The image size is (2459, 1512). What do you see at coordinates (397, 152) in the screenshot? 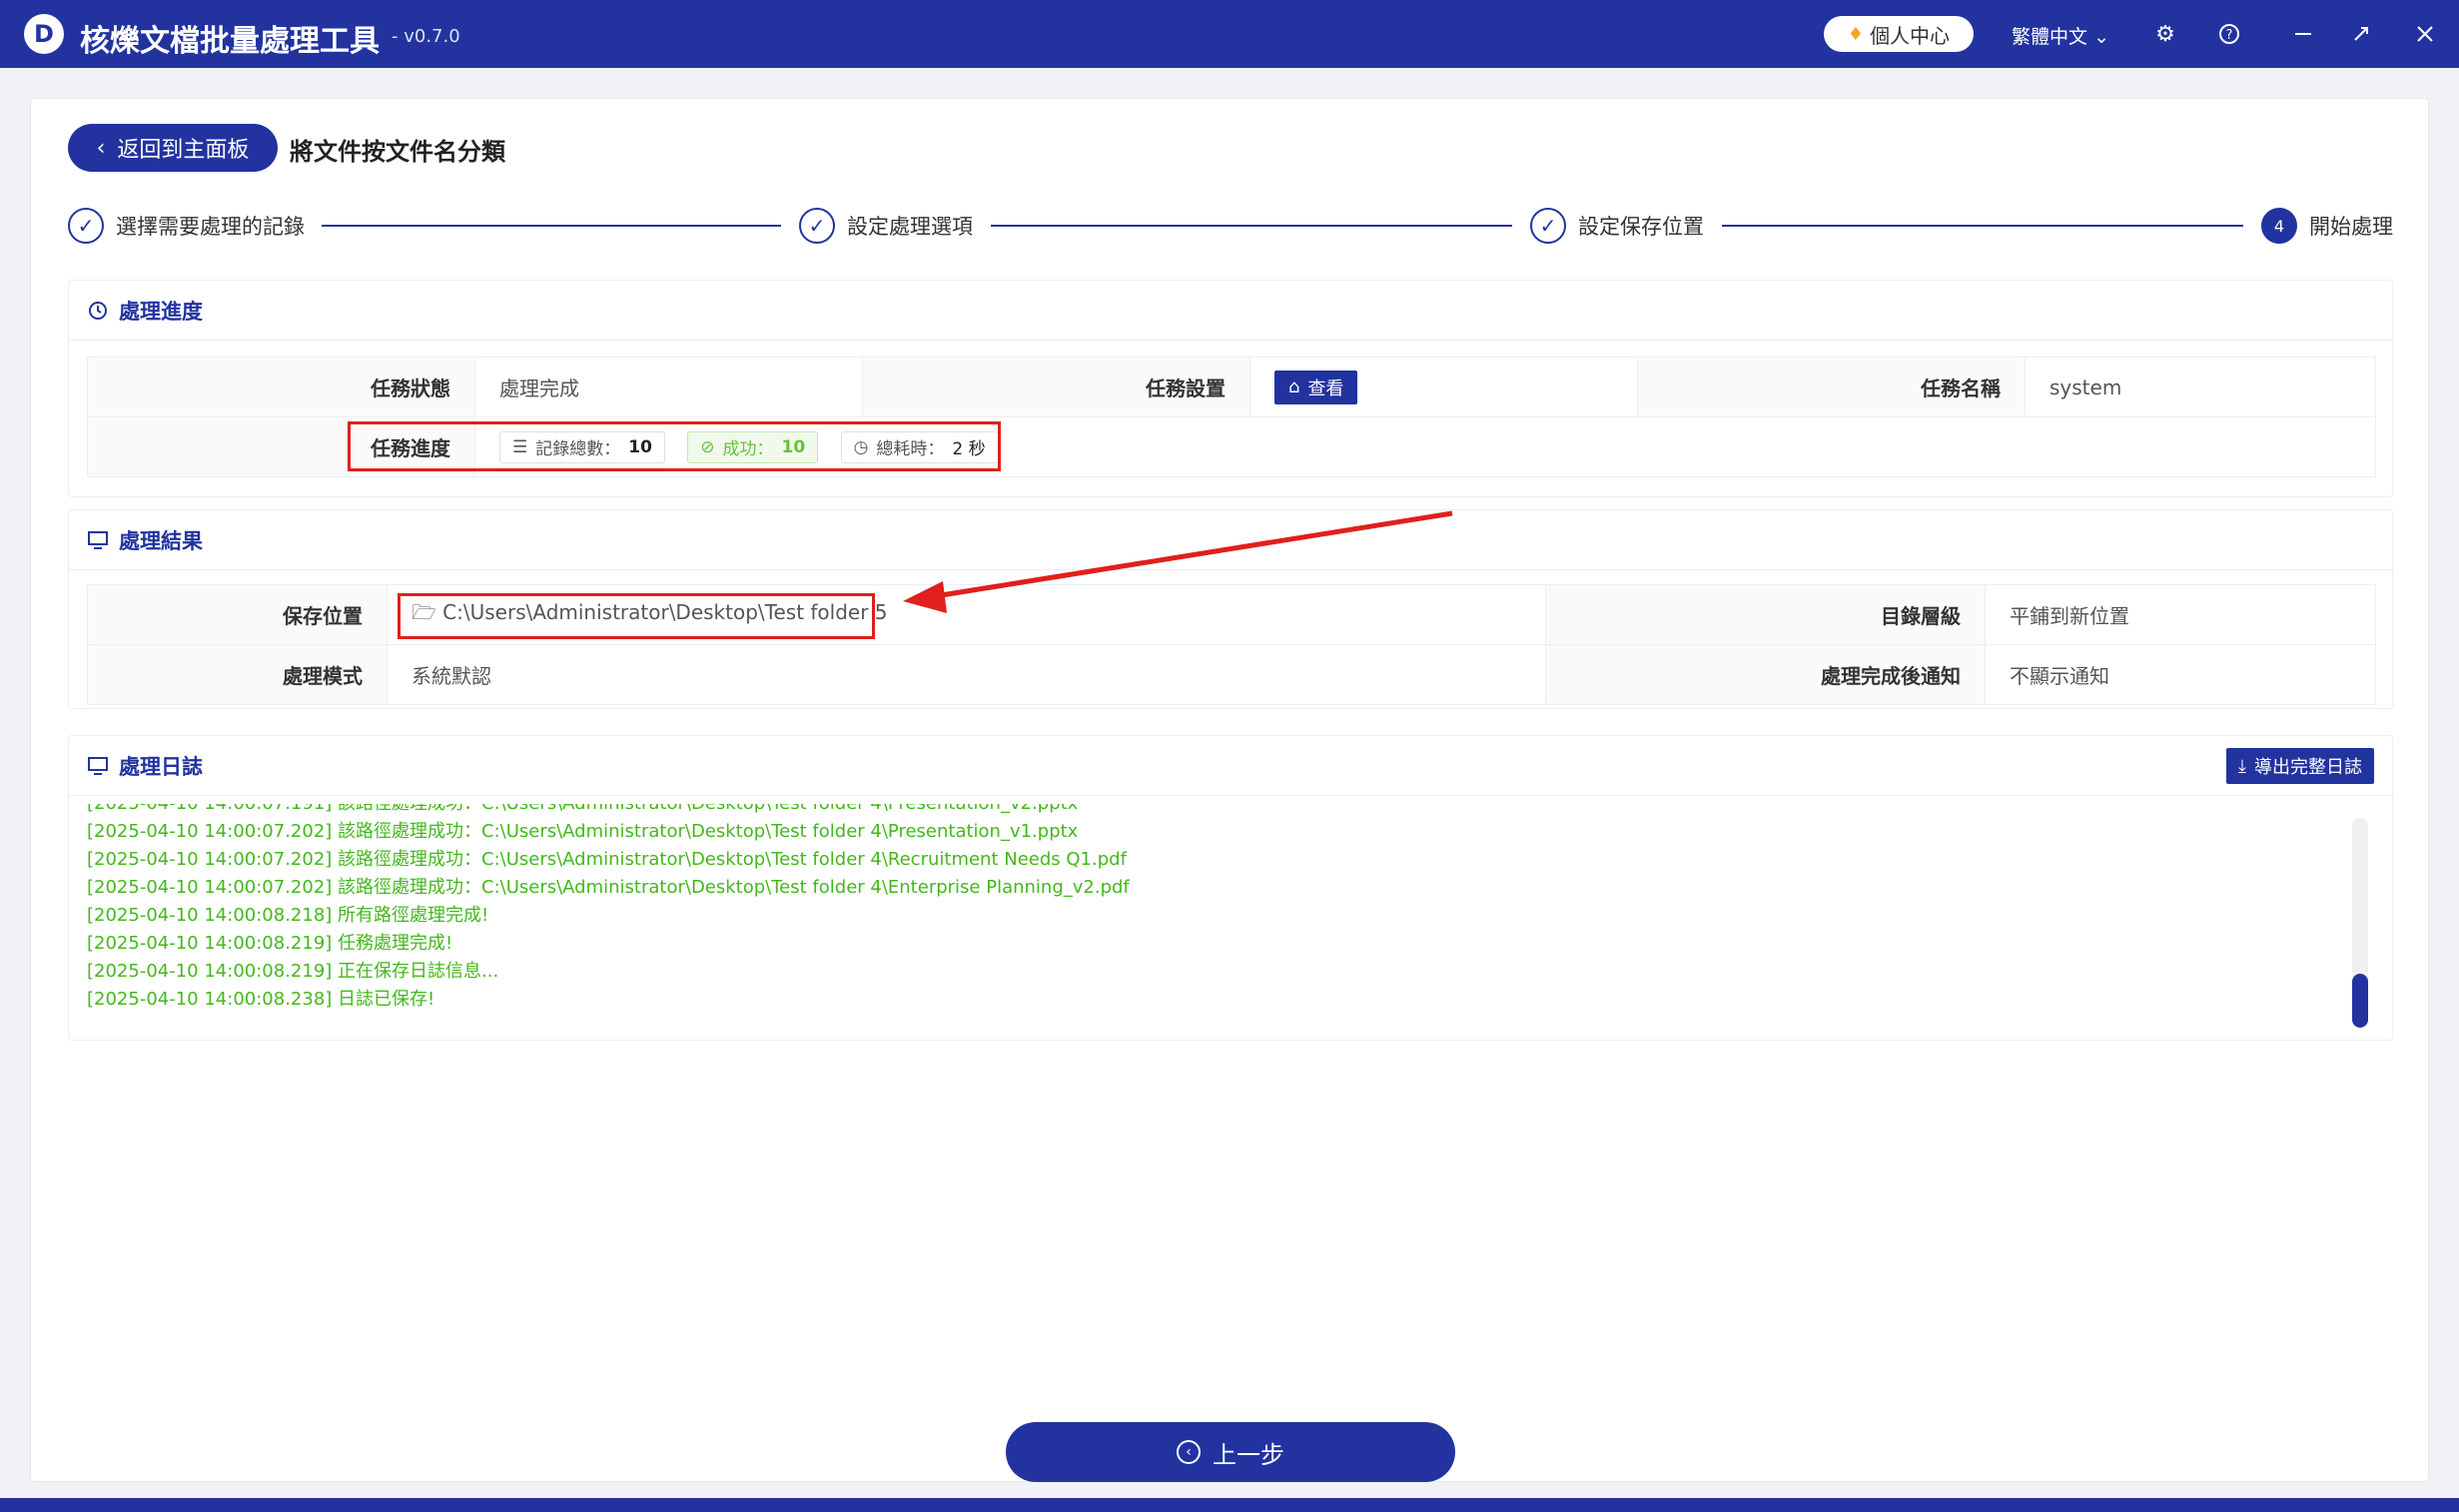
I see `page-title: 將文件按文件名分類` at bounding box center [397, 152].